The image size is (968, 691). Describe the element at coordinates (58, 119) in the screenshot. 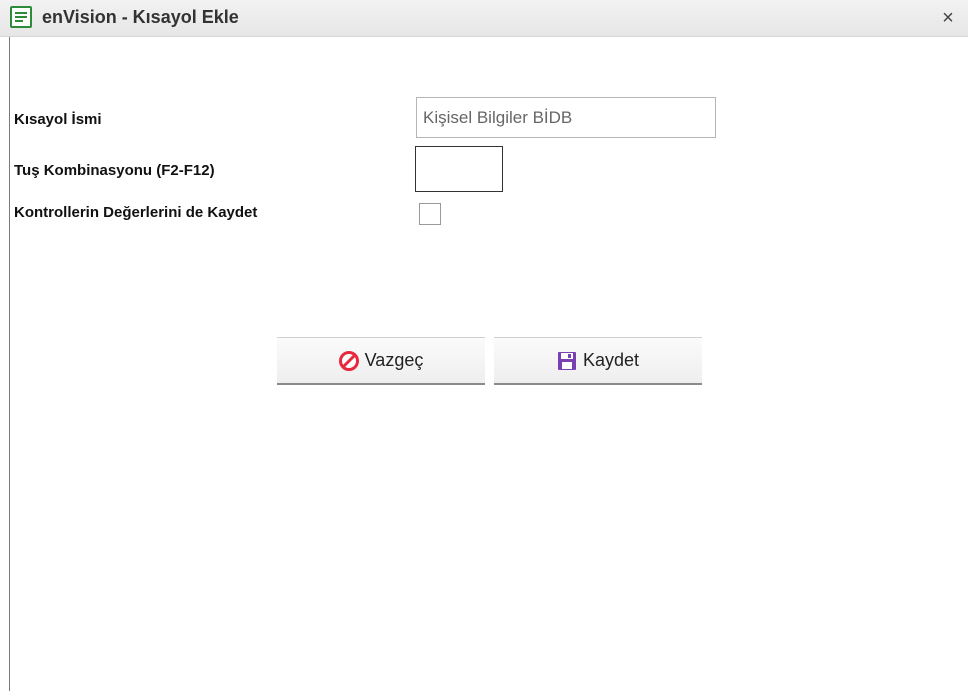

I see `shortcut-name-label: Kısayol İsmi` at that location.